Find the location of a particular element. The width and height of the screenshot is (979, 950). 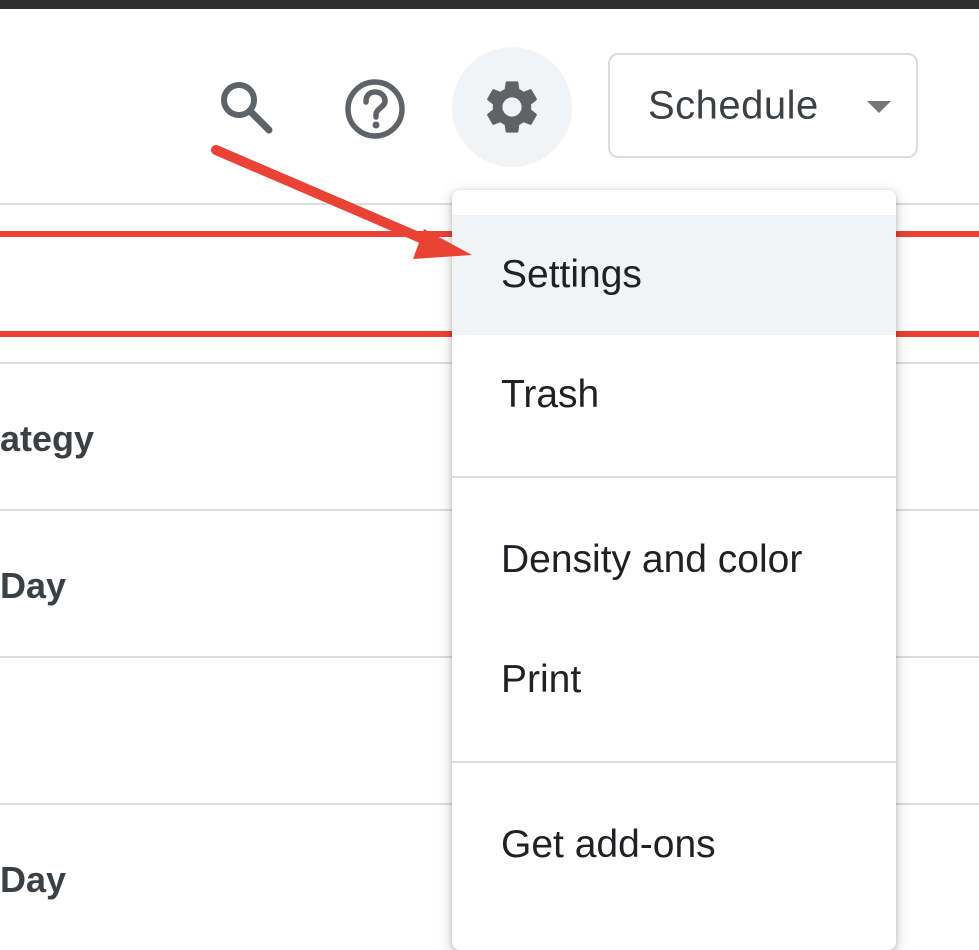

menu-item-label: Settings is located at coordinates (571, 274).